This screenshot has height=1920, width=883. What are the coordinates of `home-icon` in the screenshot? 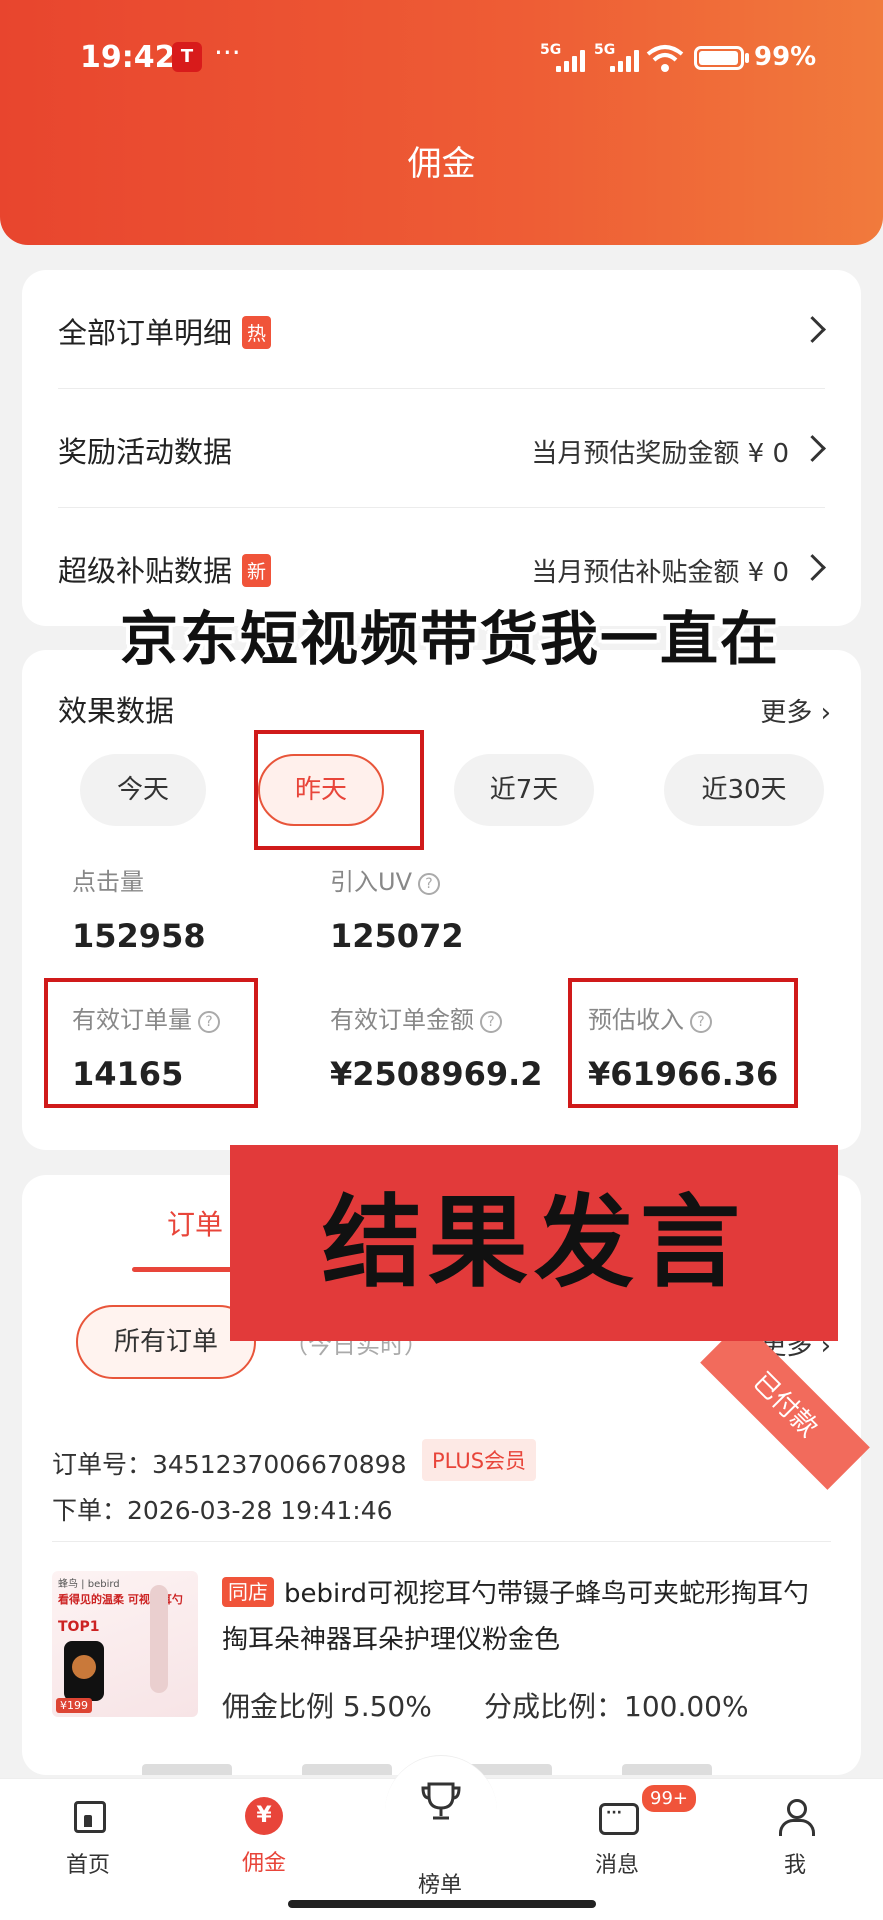 It's located at (88, 1817).